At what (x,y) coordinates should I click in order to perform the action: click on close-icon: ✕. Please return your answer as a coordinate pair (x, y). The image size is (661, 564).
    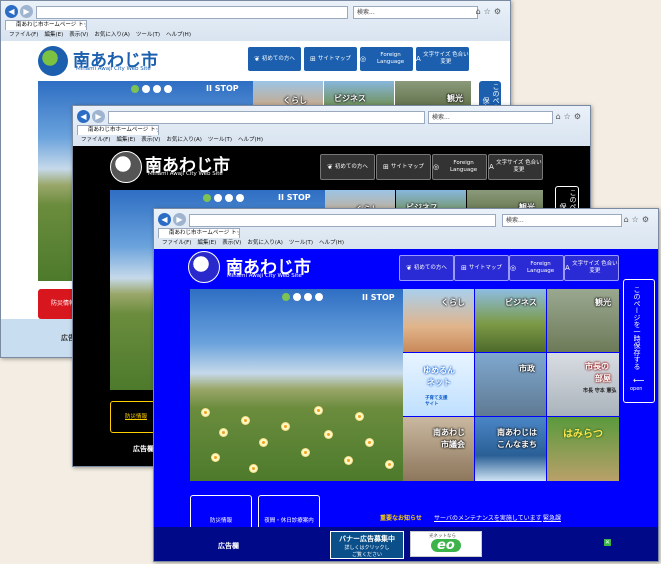
    Looking at the image, I should click on (607, 542).